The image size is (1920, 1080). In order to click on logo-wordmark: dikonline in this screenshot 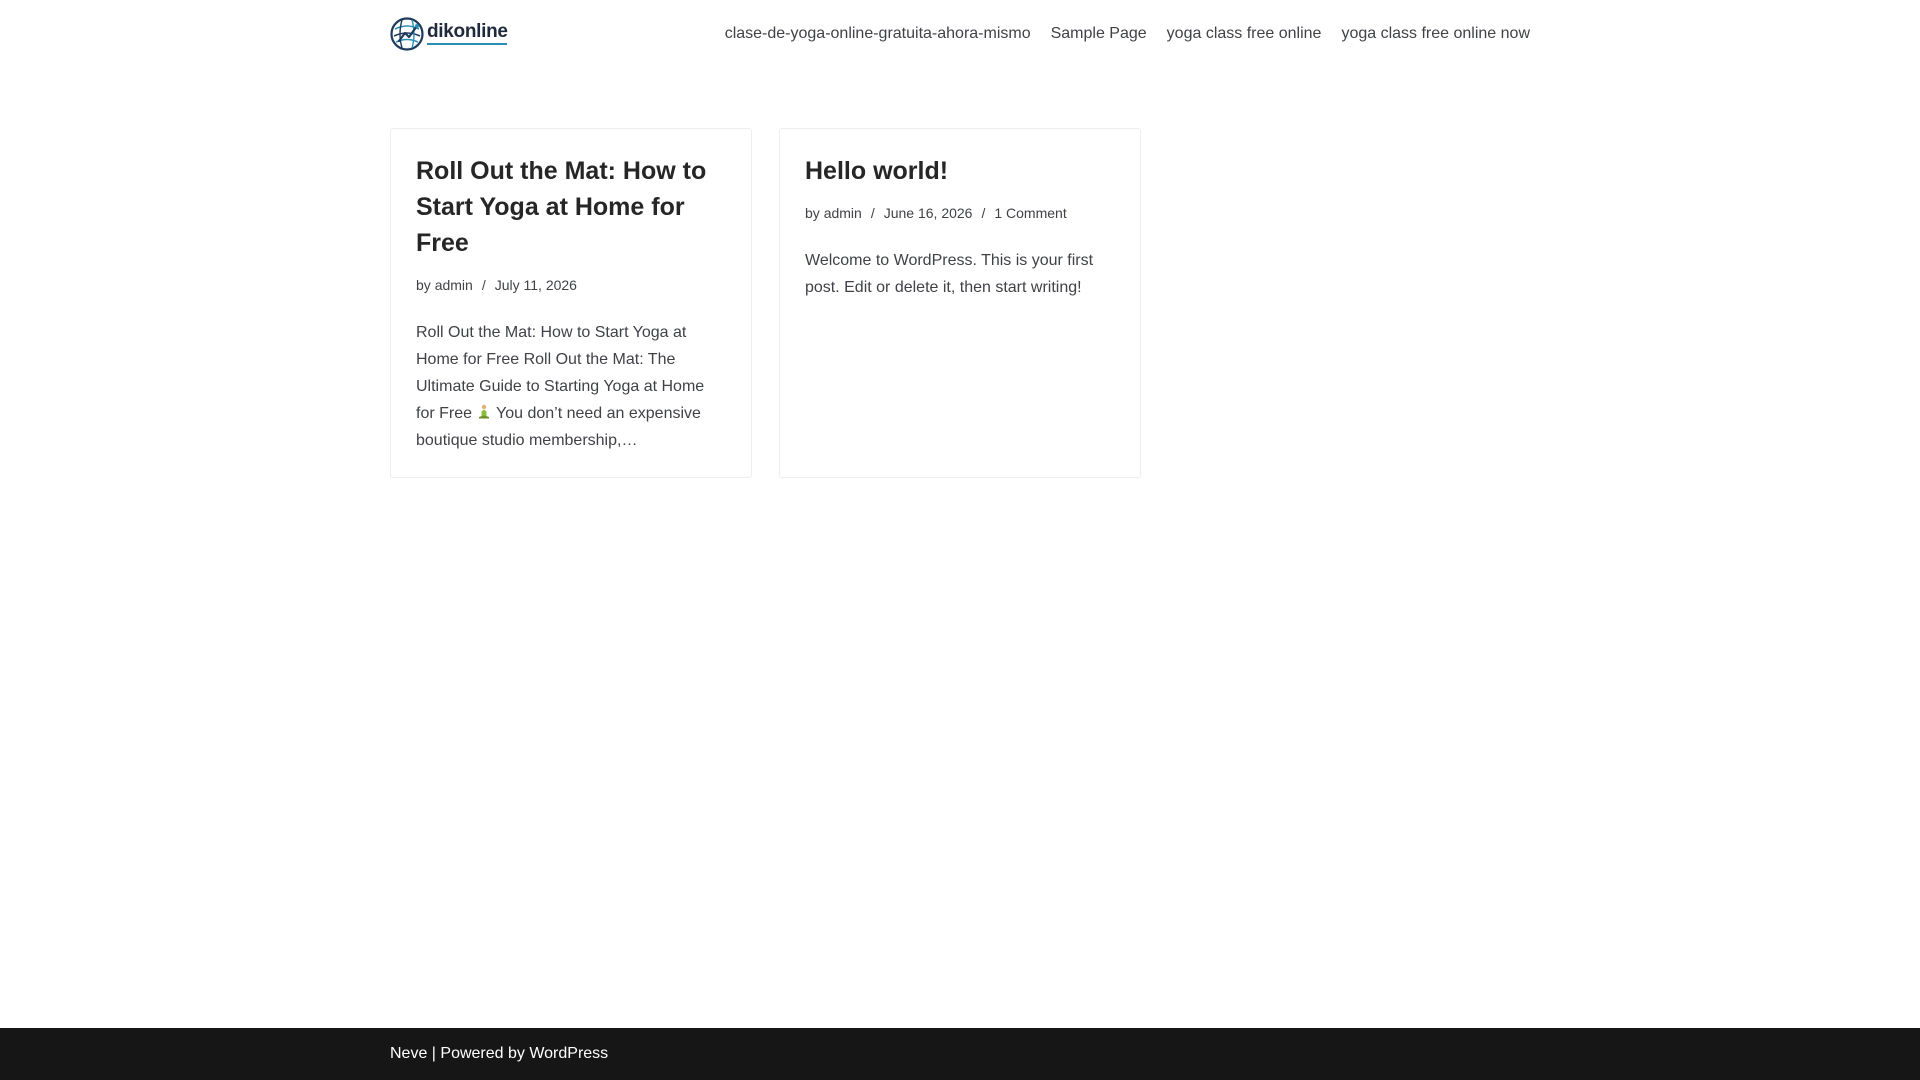, I will do `click(467, 33)`.